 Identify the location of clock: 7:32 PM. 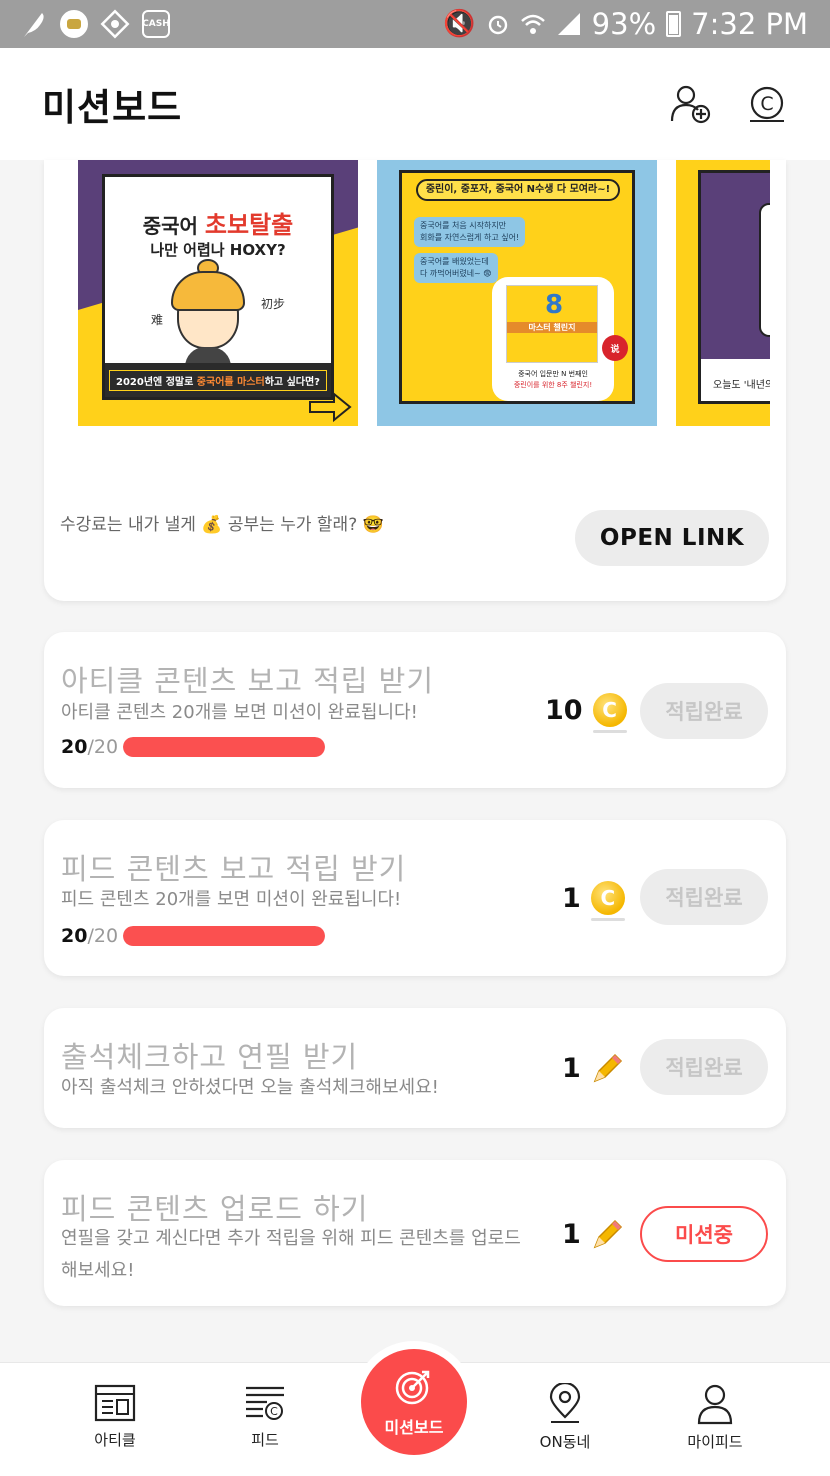
(749, 24).